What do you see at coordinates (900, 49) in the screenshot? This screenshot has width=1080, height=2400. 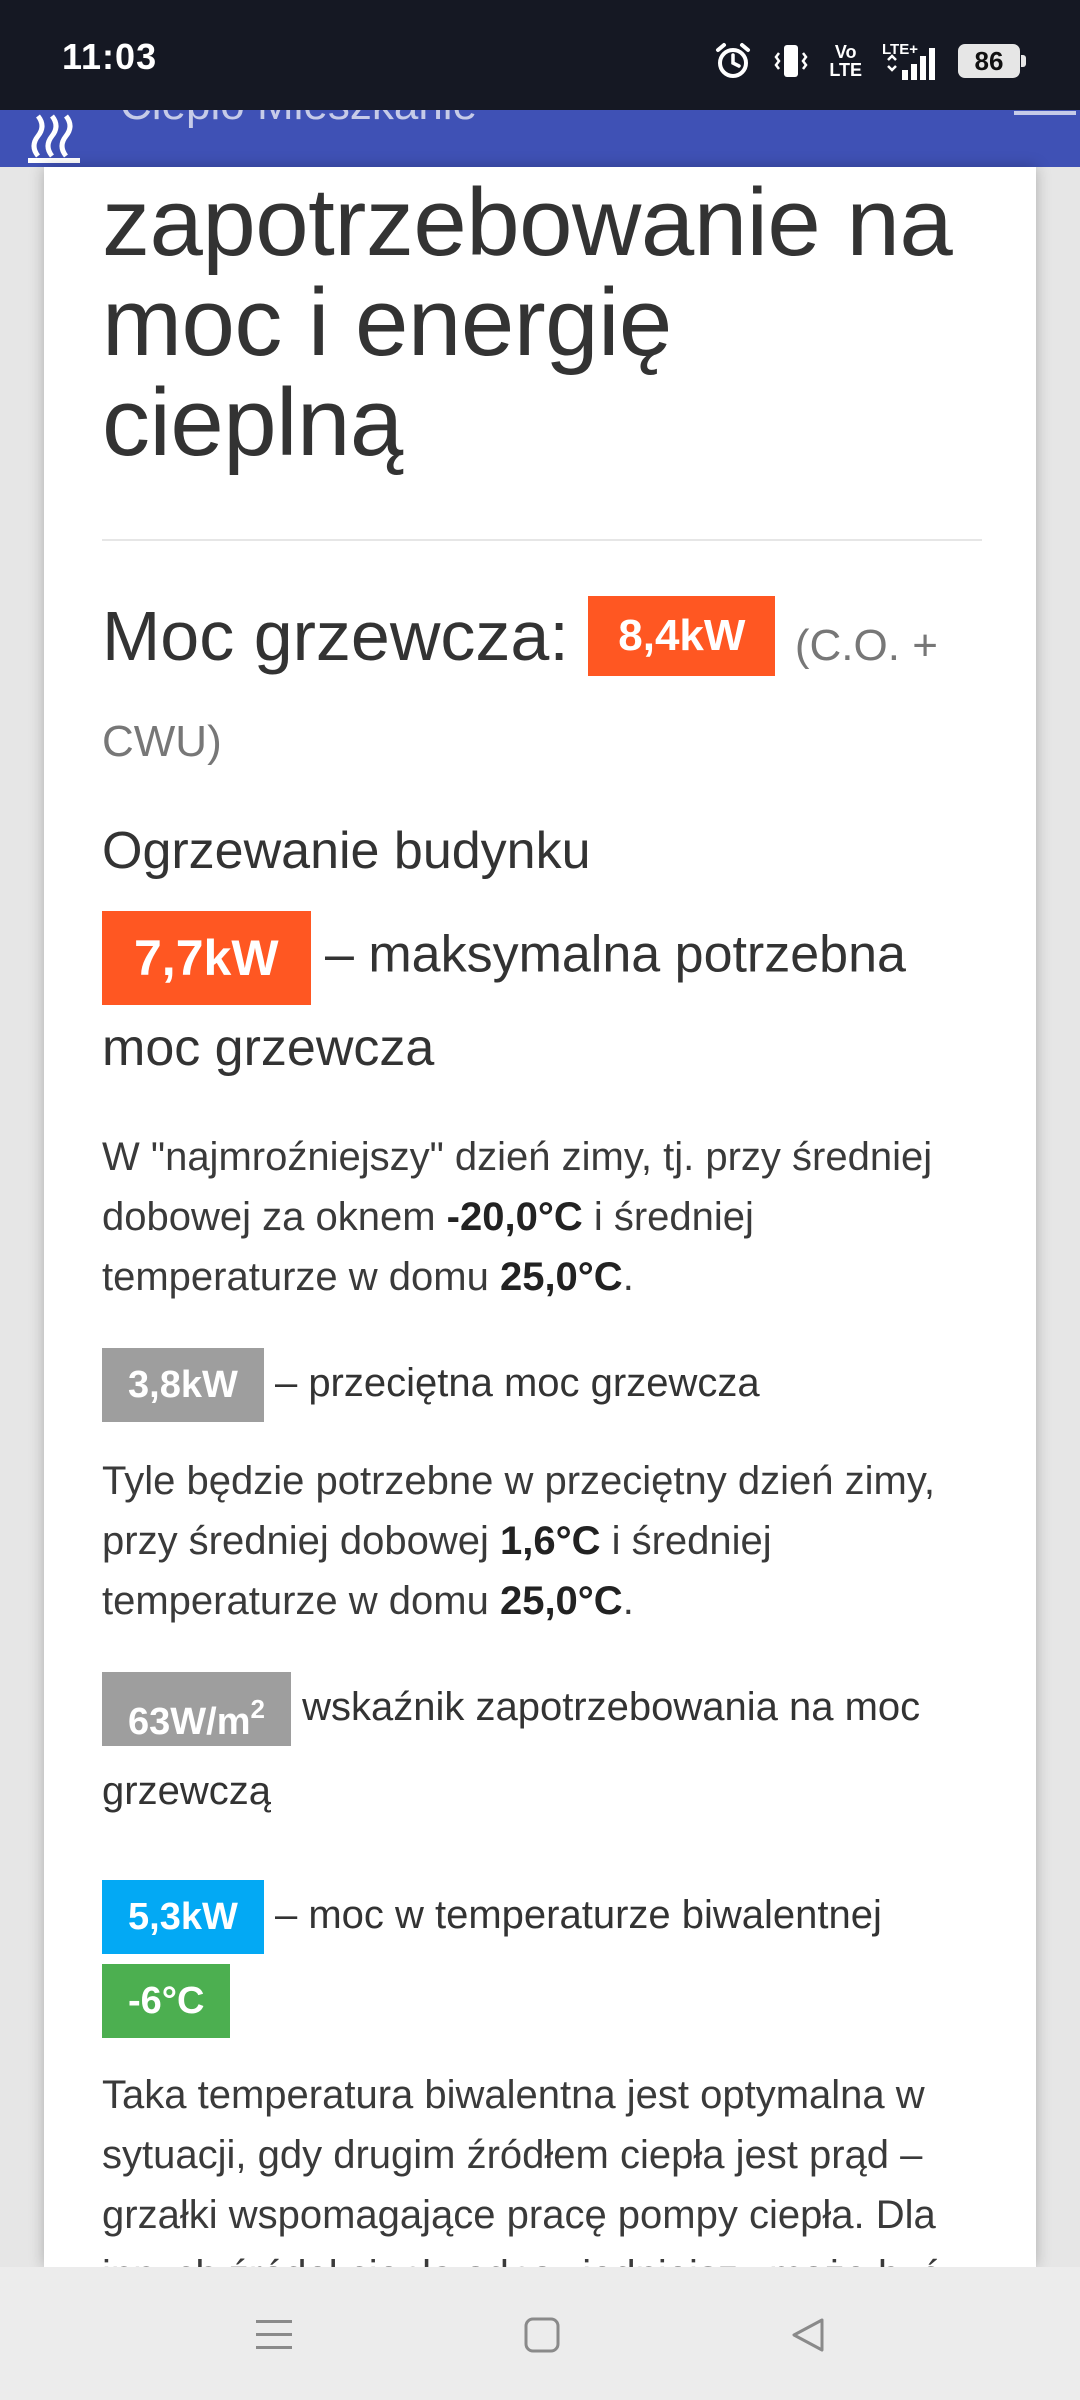 I see `svg-text: LTE+` at bounding box center [900, 49].